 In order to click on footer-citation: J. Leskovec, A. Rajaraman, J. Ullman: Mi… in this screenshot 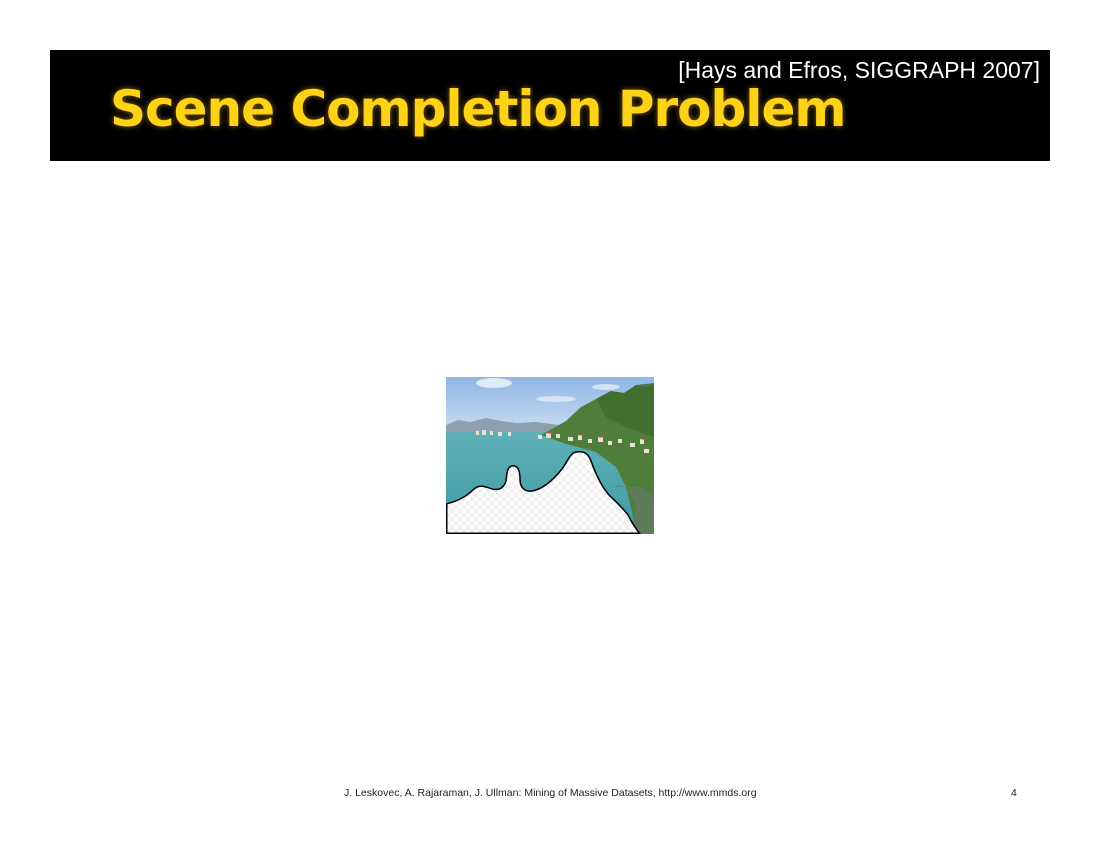, I will do `click(550, 793)`.